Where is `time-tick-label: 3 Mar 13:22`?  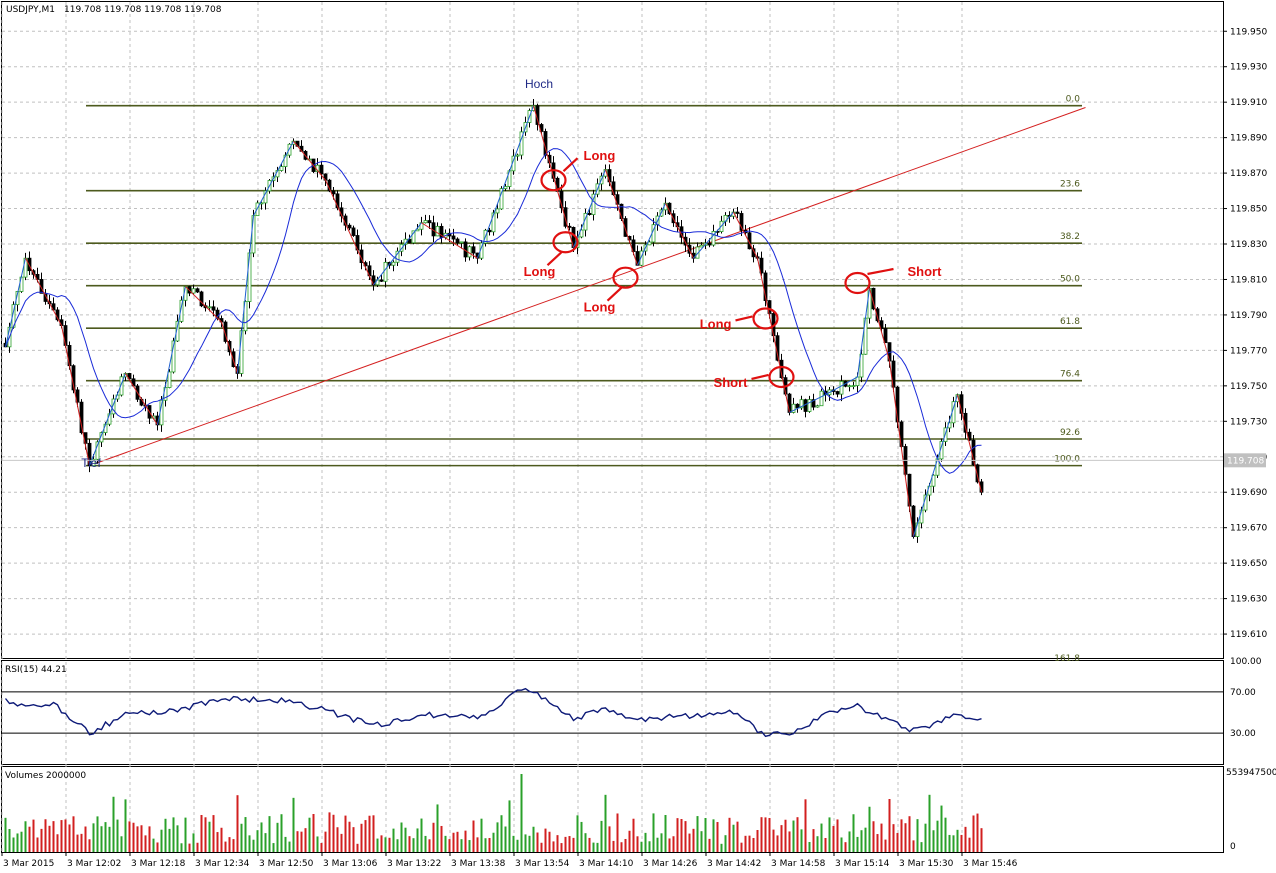
time-tick-label: 3 Mar 13:22 is located at coordinates (414, 864).